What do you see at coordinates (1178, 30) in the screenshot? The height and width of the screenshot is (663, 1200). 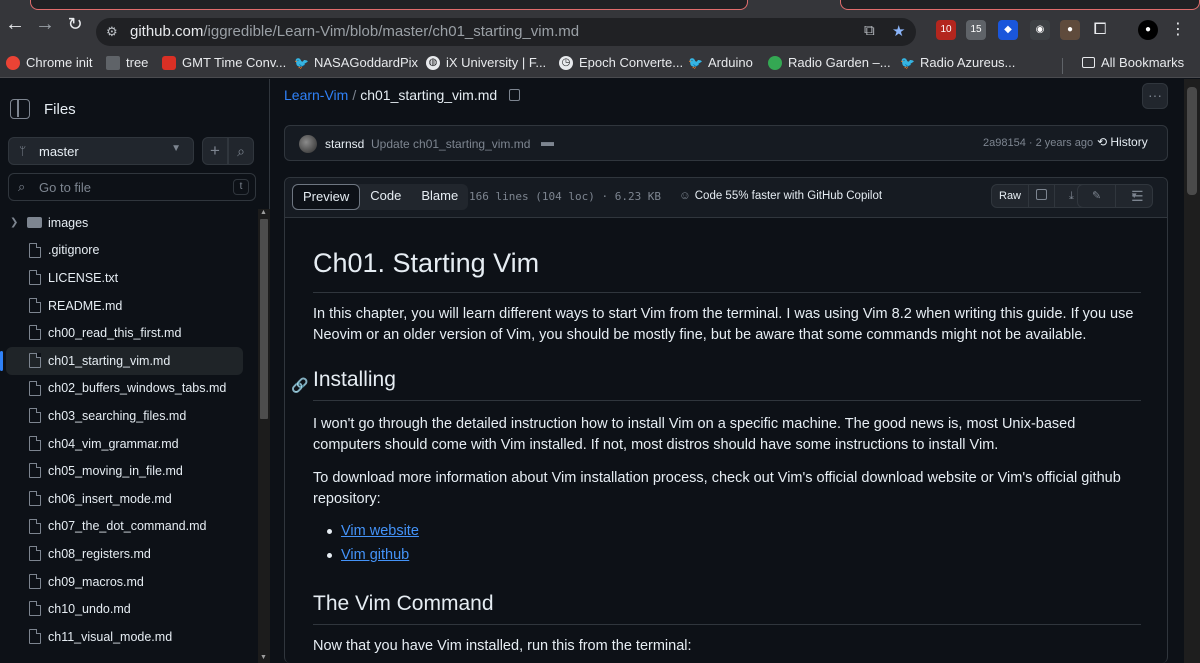 I see `browser-menu-icon: ⋮` at bounding box center [1178, 30].